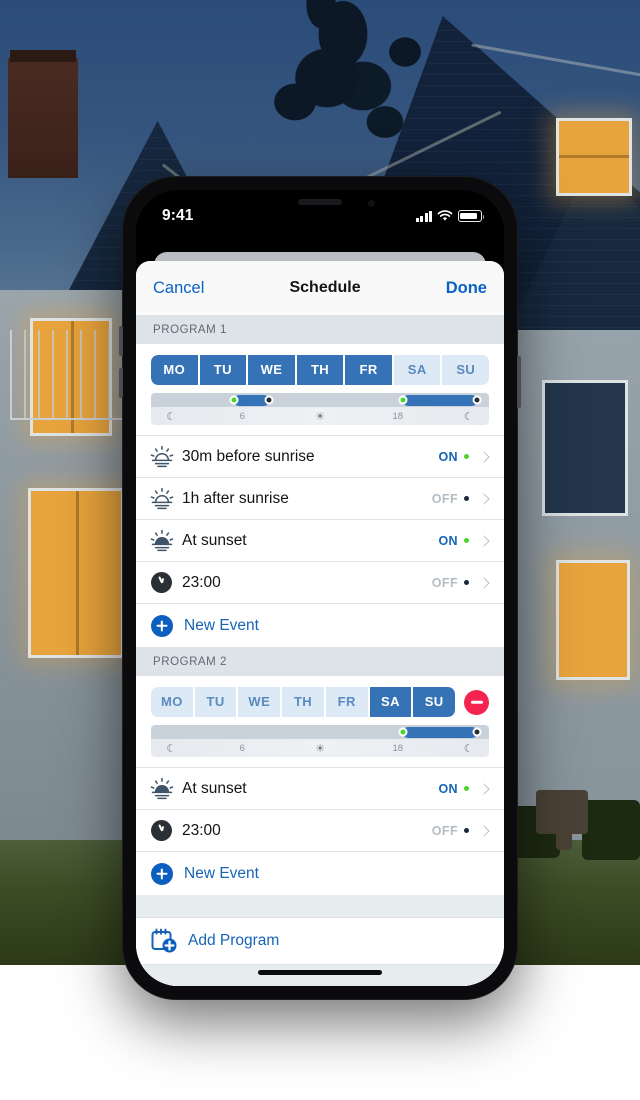 The image size is (640, 1100). What do you see at coordinates (214, 540) in the screenshot?
I see `event-label: At sunset` at bounding box center [214, 540].